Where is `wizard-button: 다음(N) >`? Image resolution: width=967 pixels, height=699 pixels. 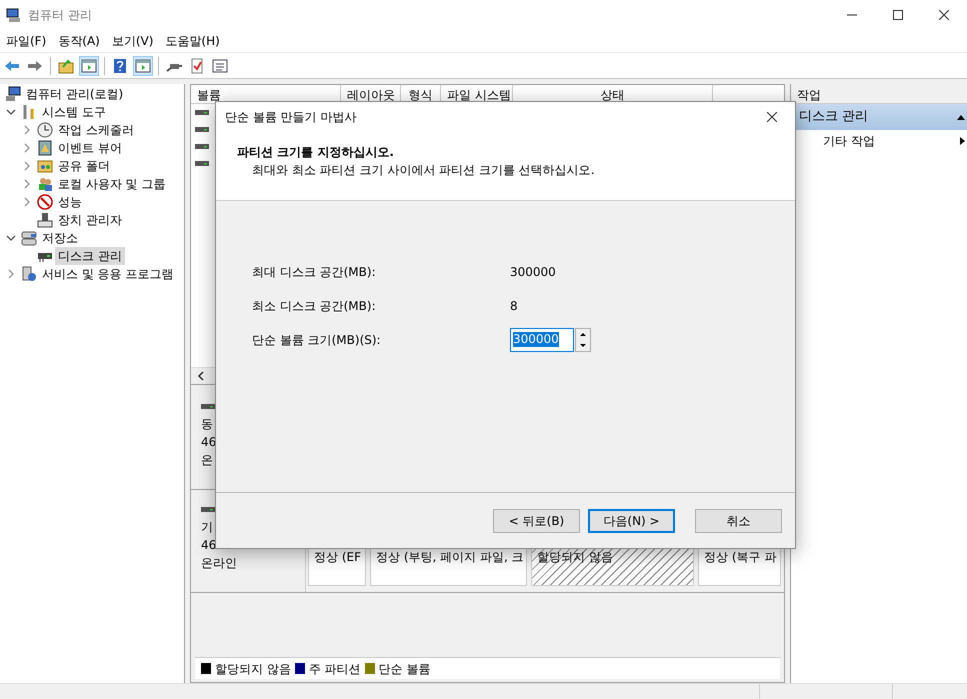 wizard-button: 다음(N) > is located at coordinates (631, 520).